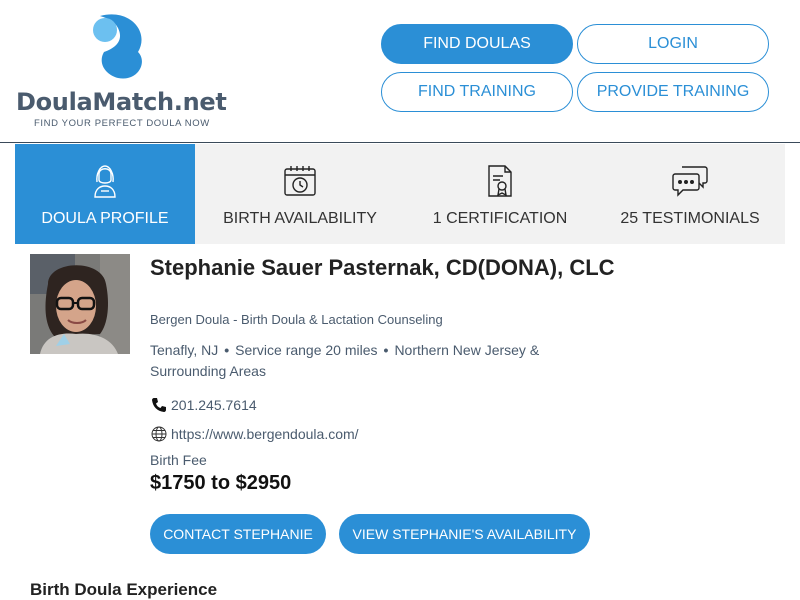 The width and height of the screenshot is (800, 600). I want to click on tab-doula-profile: DOULA PROFILE, so click(105, 194).